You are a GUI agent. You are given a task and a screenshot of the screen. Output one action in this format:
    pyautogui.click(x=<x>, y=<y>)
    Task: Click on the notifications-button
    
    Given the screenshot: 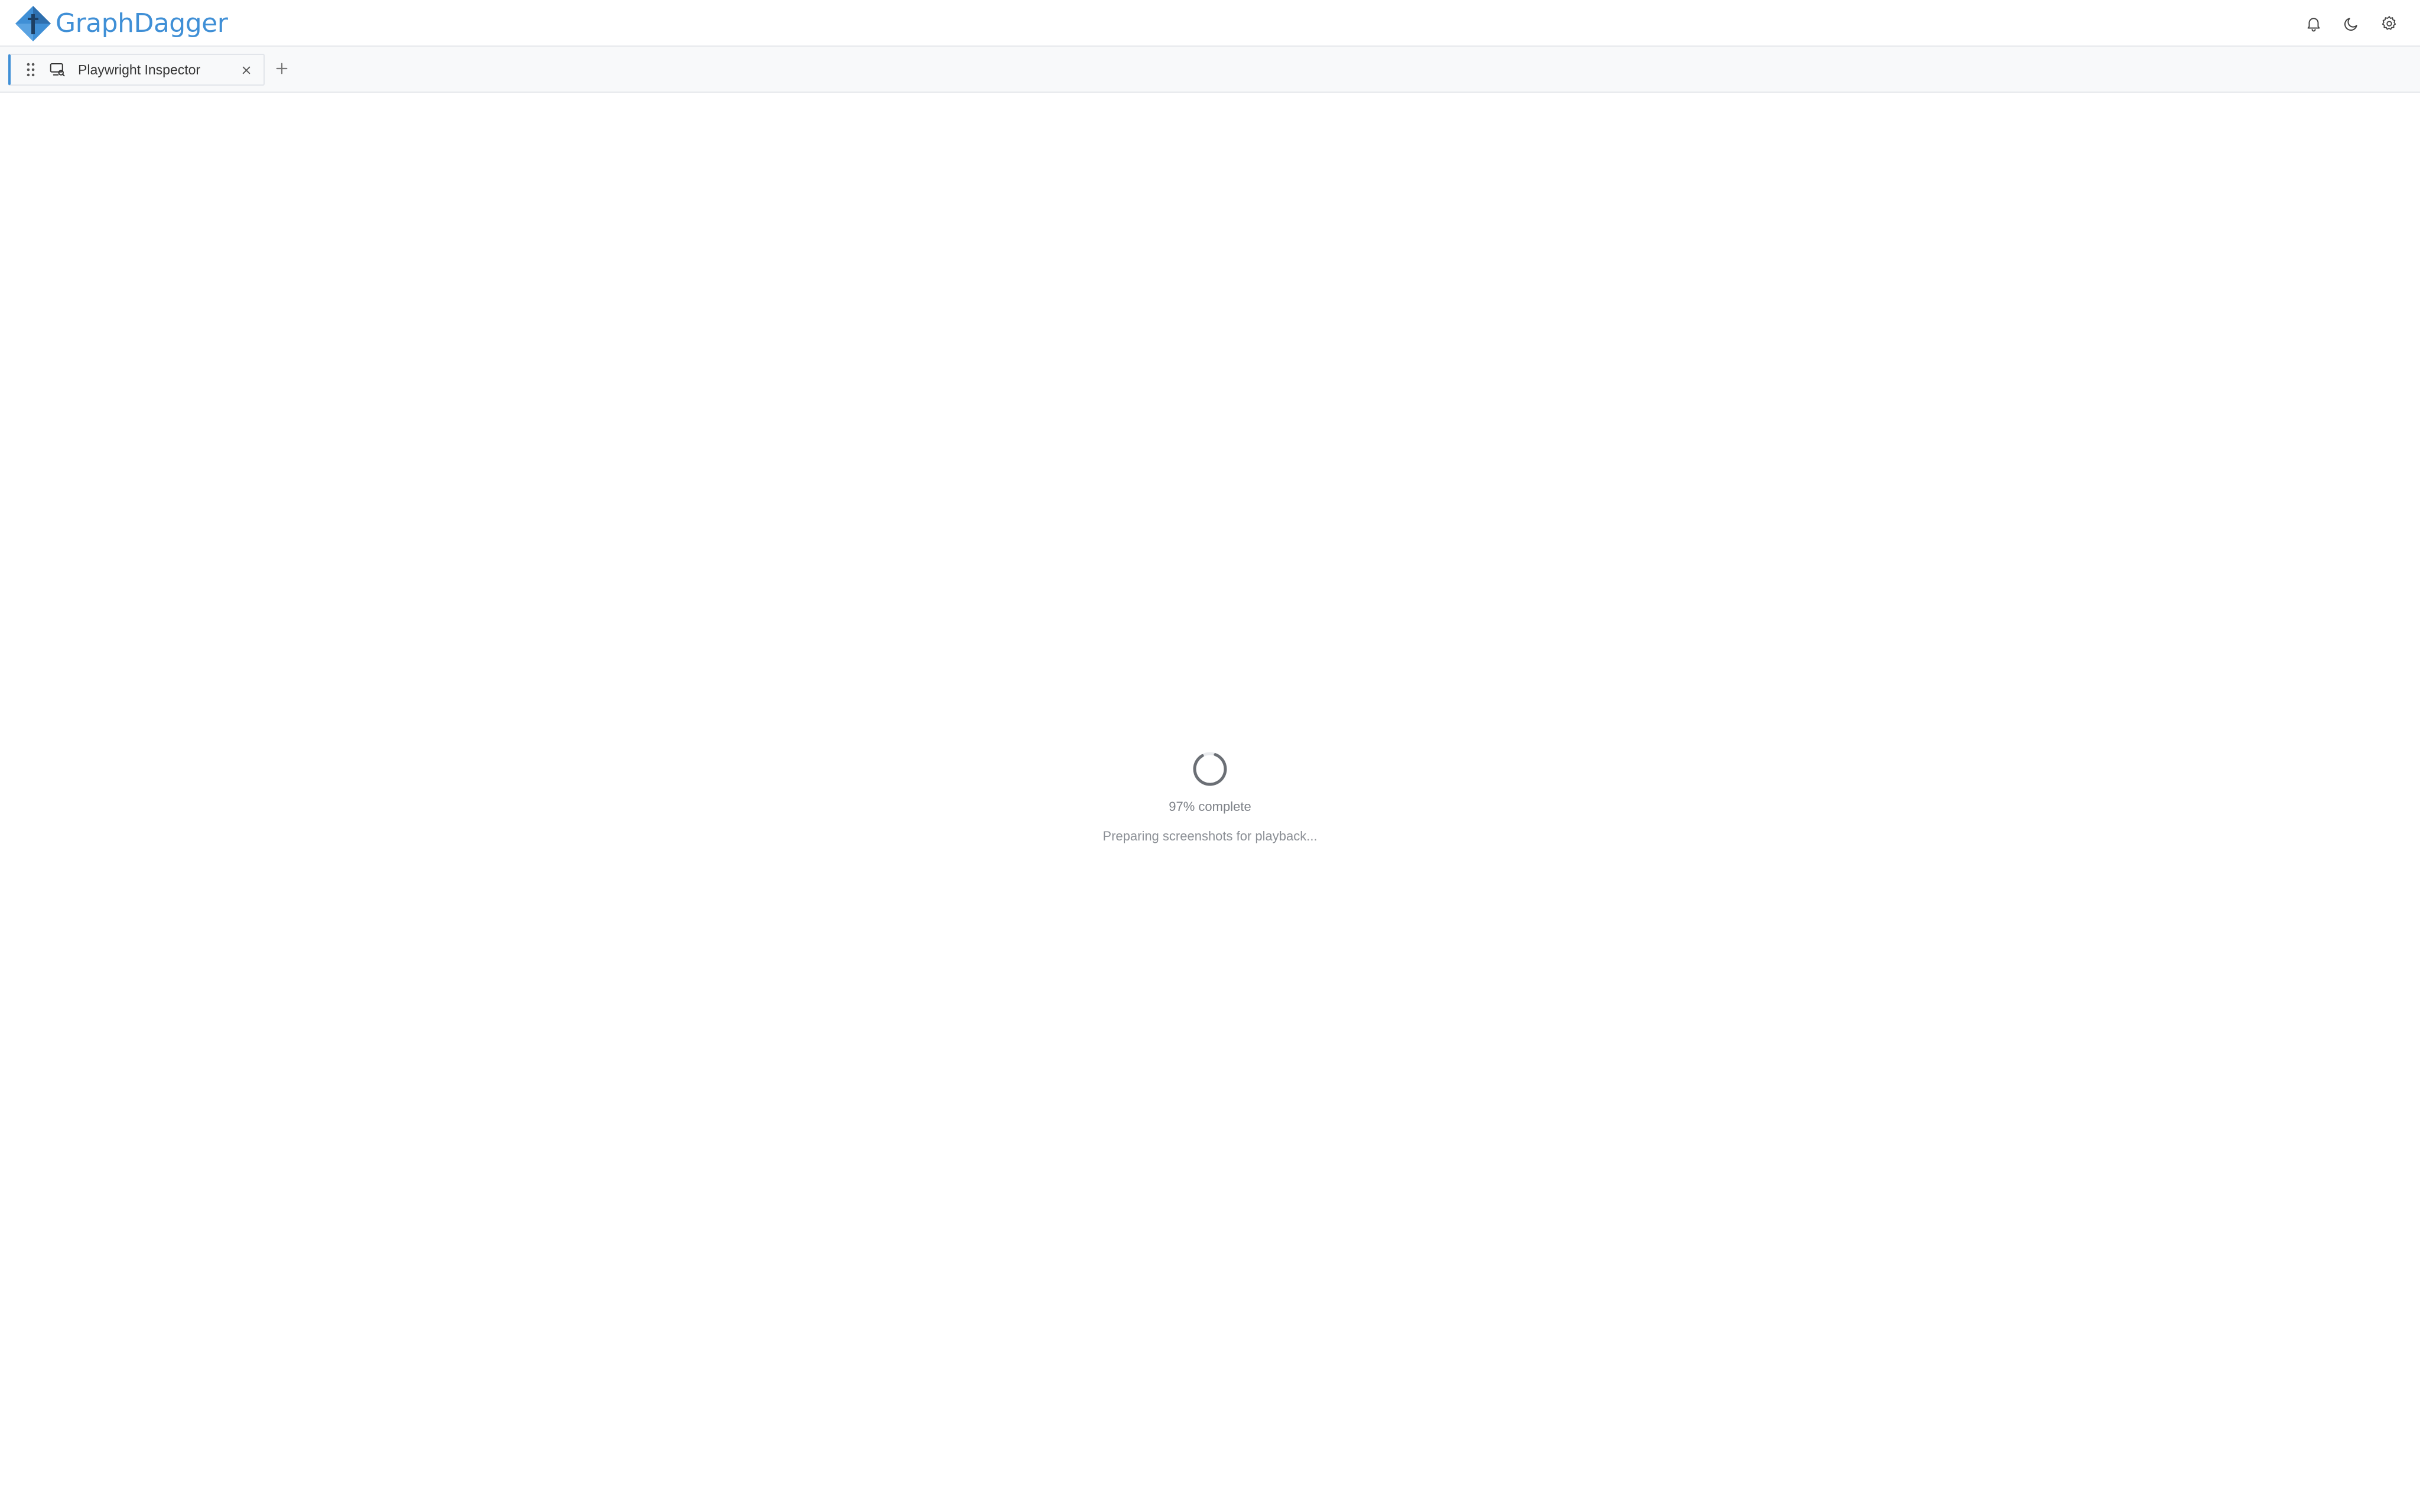 What is the action you would take?
    pyautogui.click(x=2314, y=24)
    